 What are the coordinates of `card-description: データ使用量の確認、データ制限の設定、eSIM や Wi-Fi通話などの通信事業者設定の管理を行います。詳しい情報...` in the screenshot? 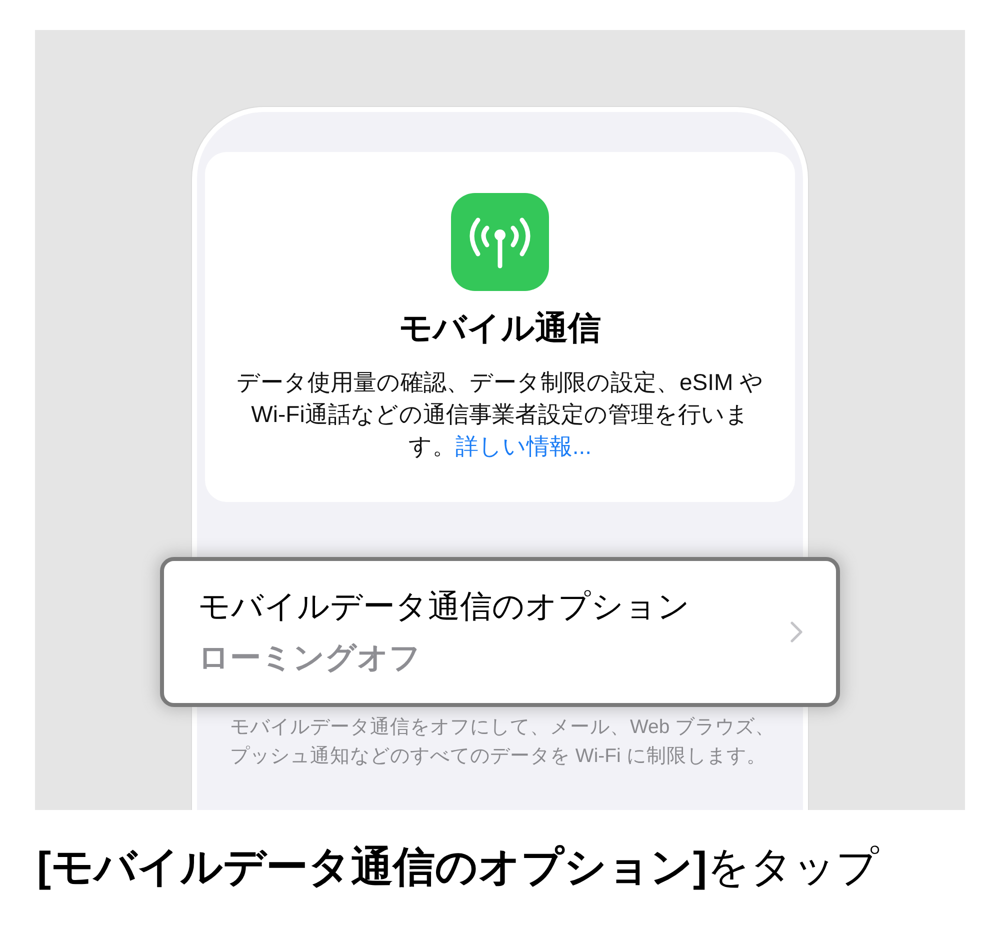 It's located at (500, 414).